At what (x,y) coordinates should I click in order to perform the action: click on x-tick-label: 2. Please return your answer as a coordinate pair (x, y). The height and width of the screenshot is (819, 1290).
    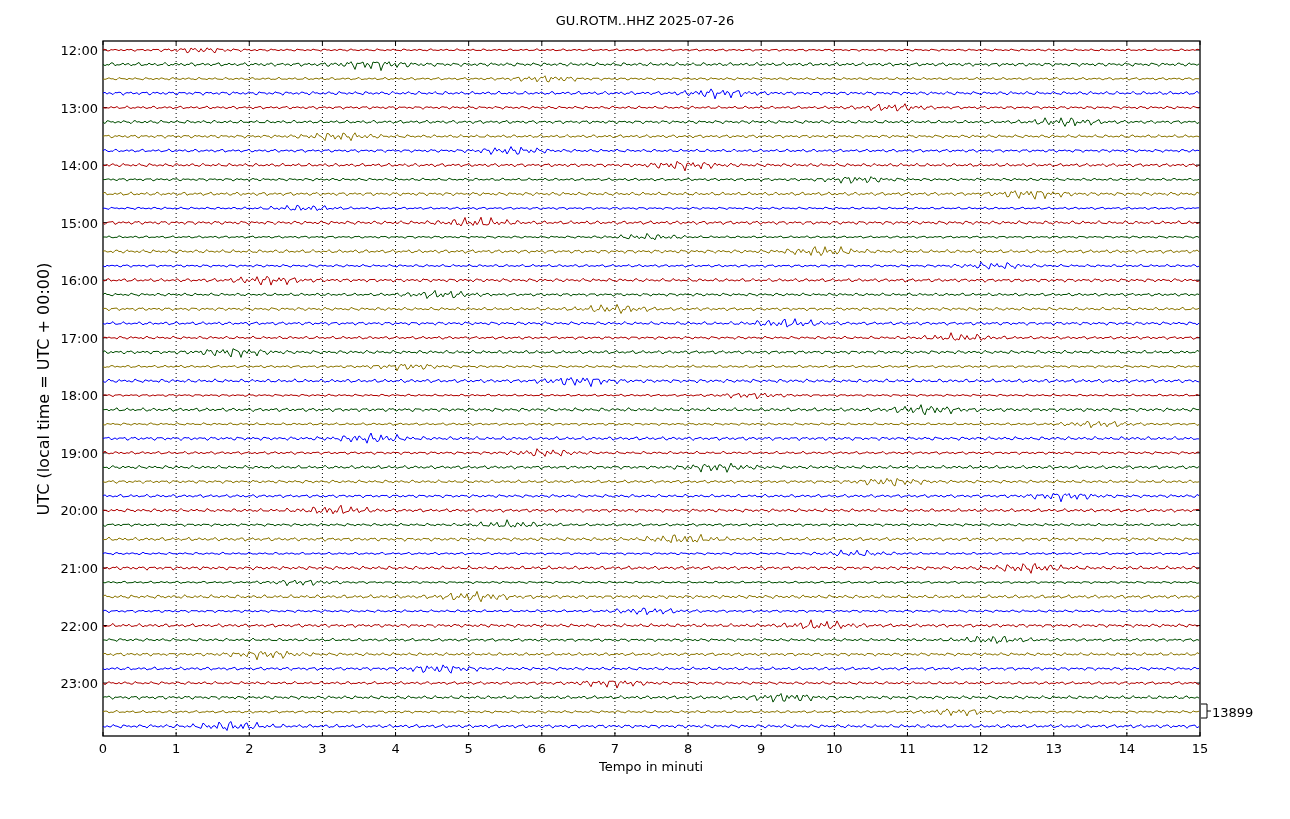
    Looking at the image, I should click on (249, 748).